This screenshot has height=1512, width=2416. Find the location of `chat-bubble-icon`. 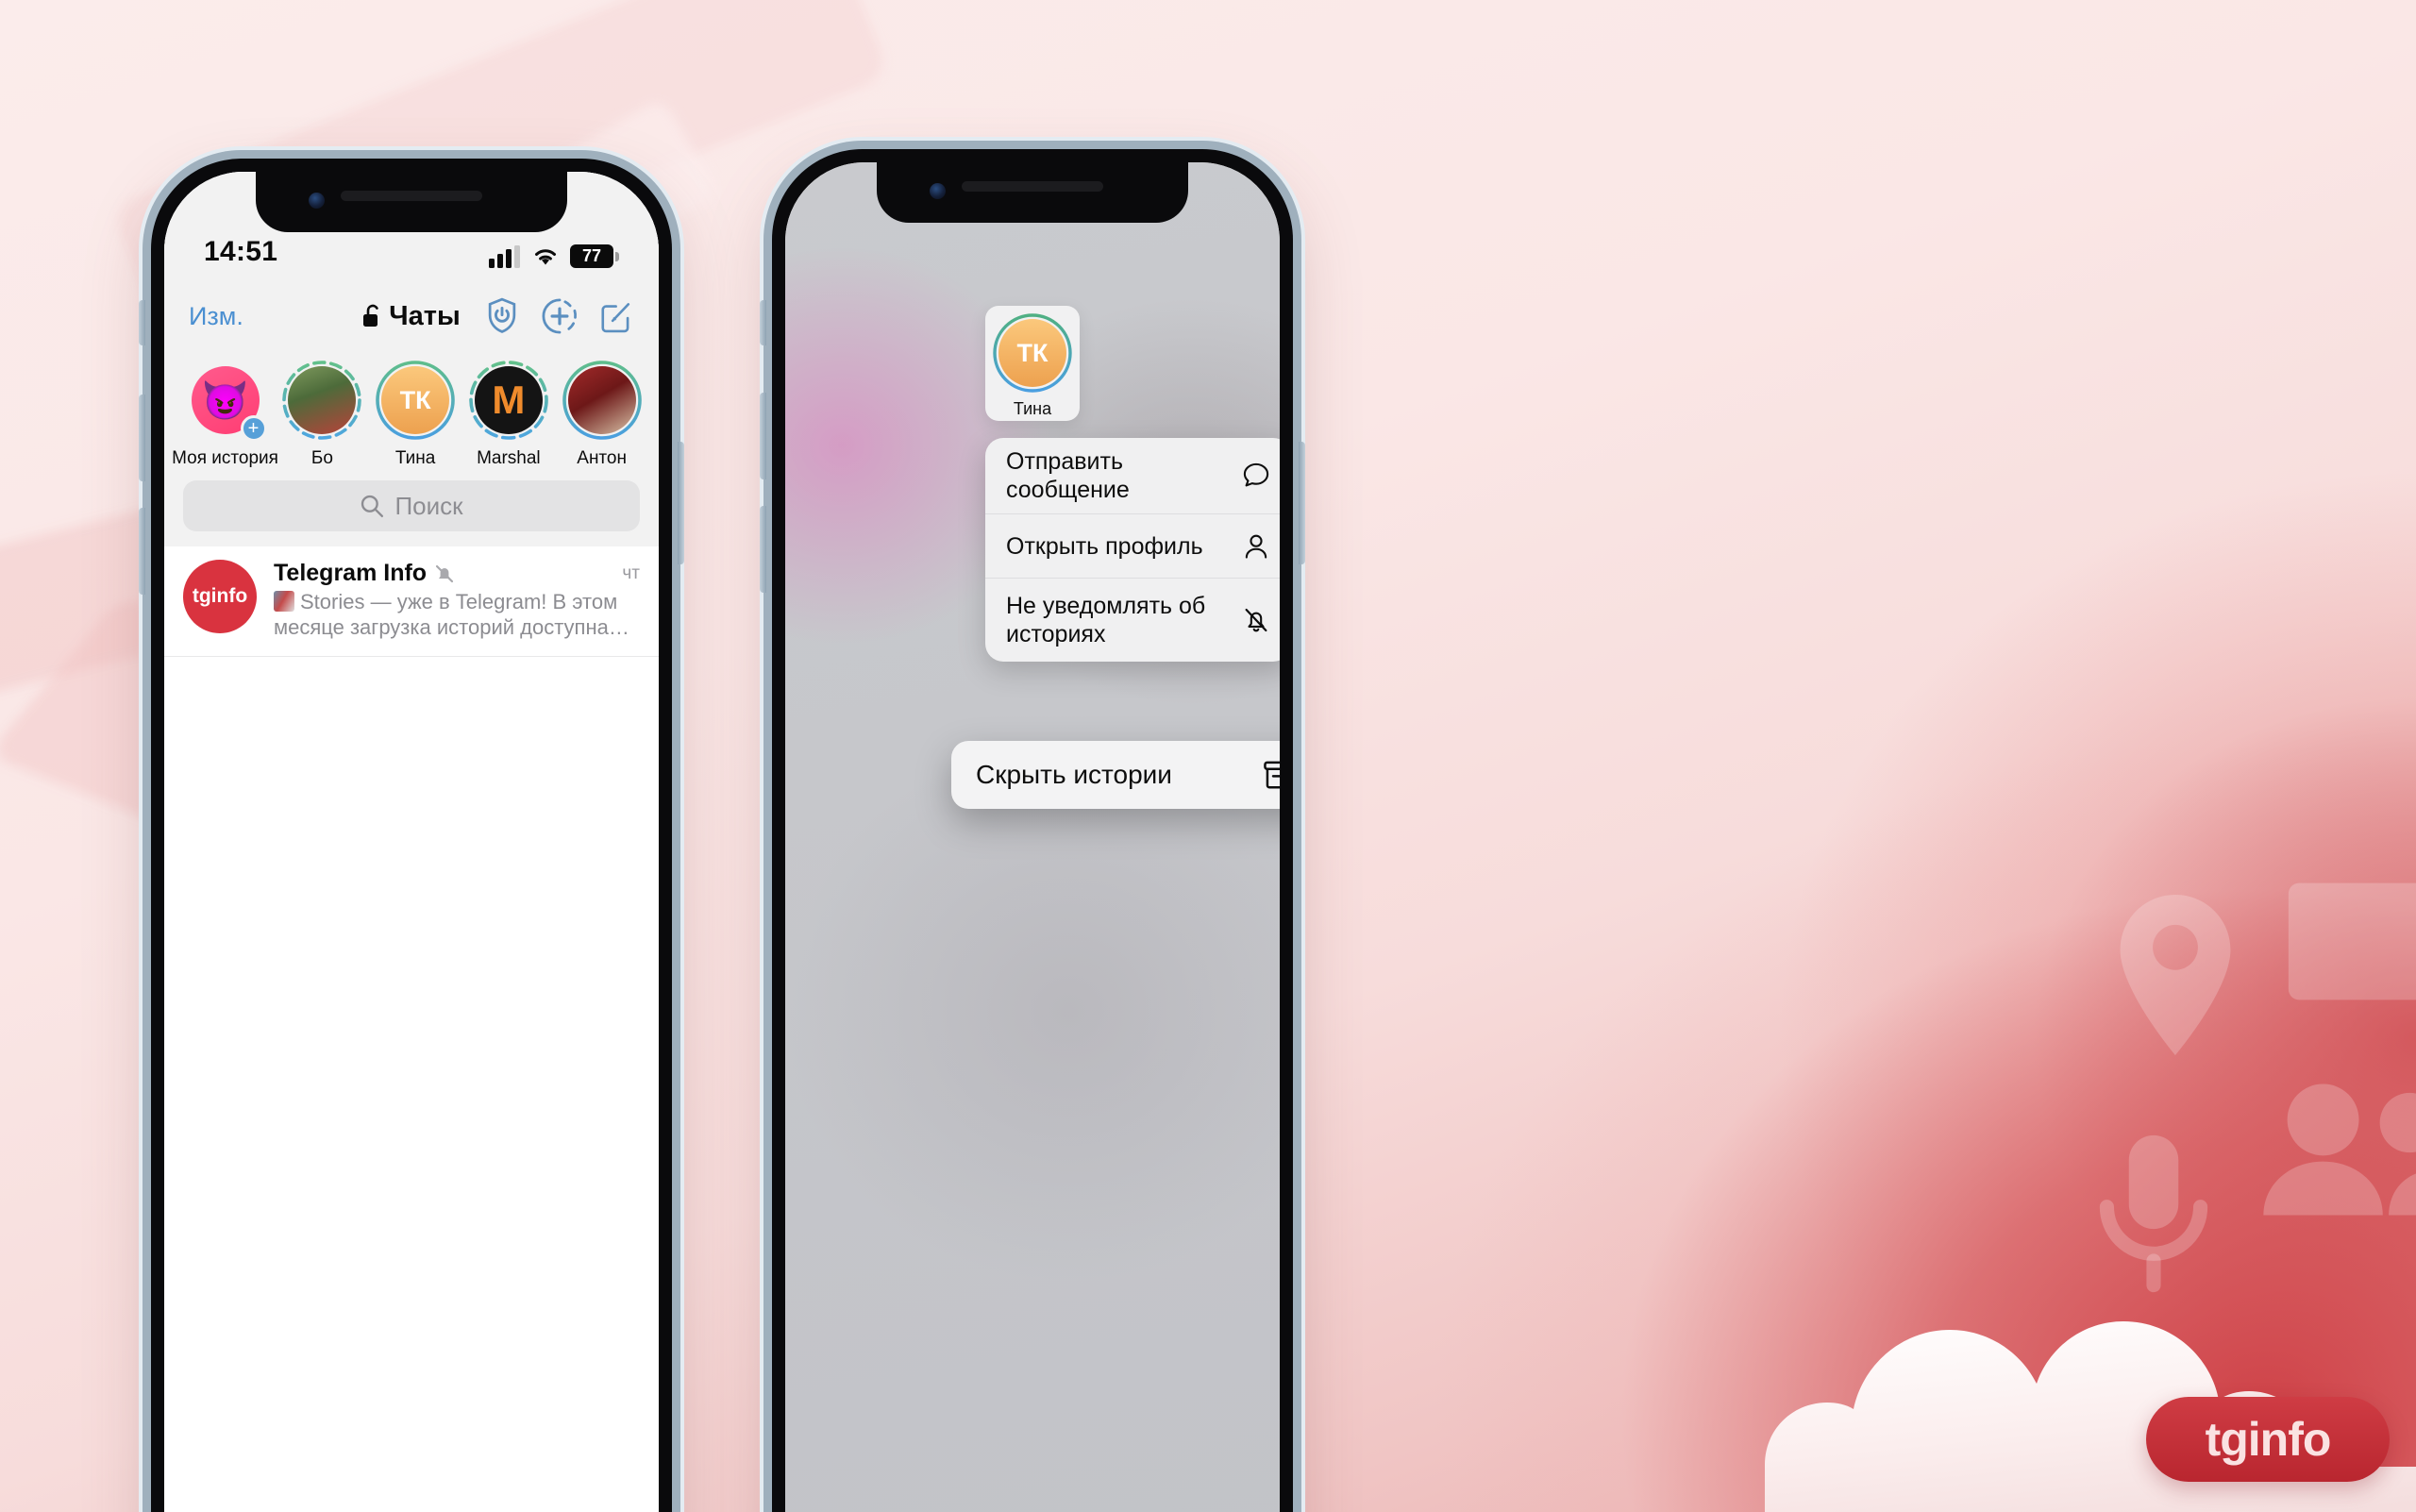

chat-bubble-icon is located at coordinates (1256, 474).